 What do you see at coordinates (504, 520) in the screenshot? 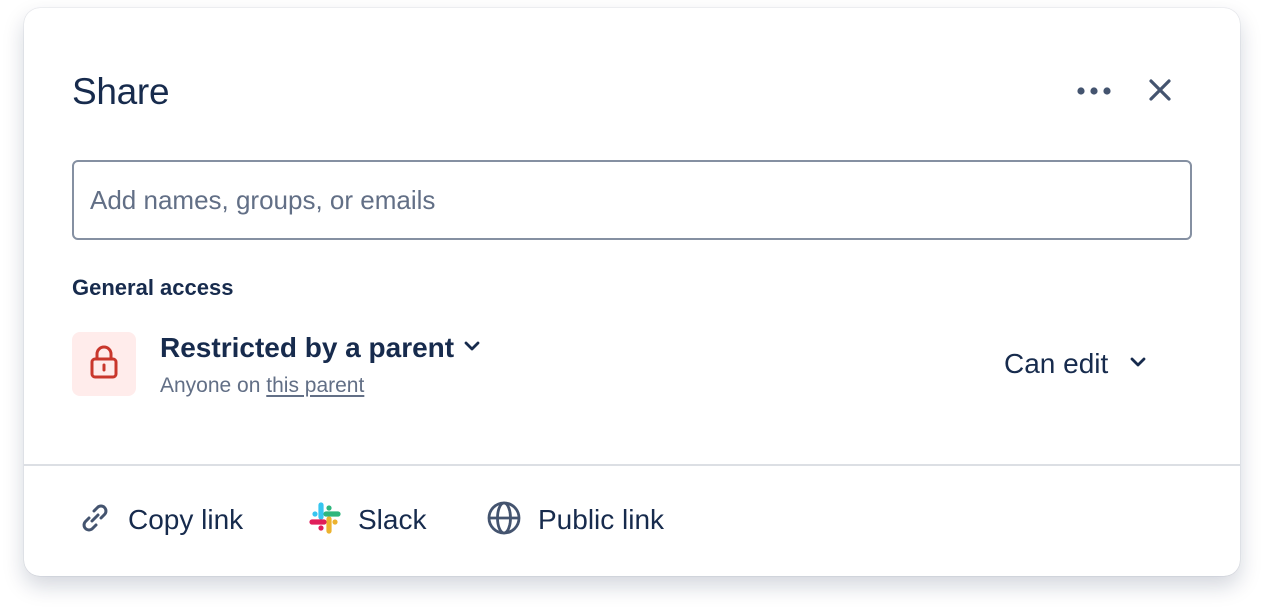
I see `globe-icon` at bounding box center [504, 520].